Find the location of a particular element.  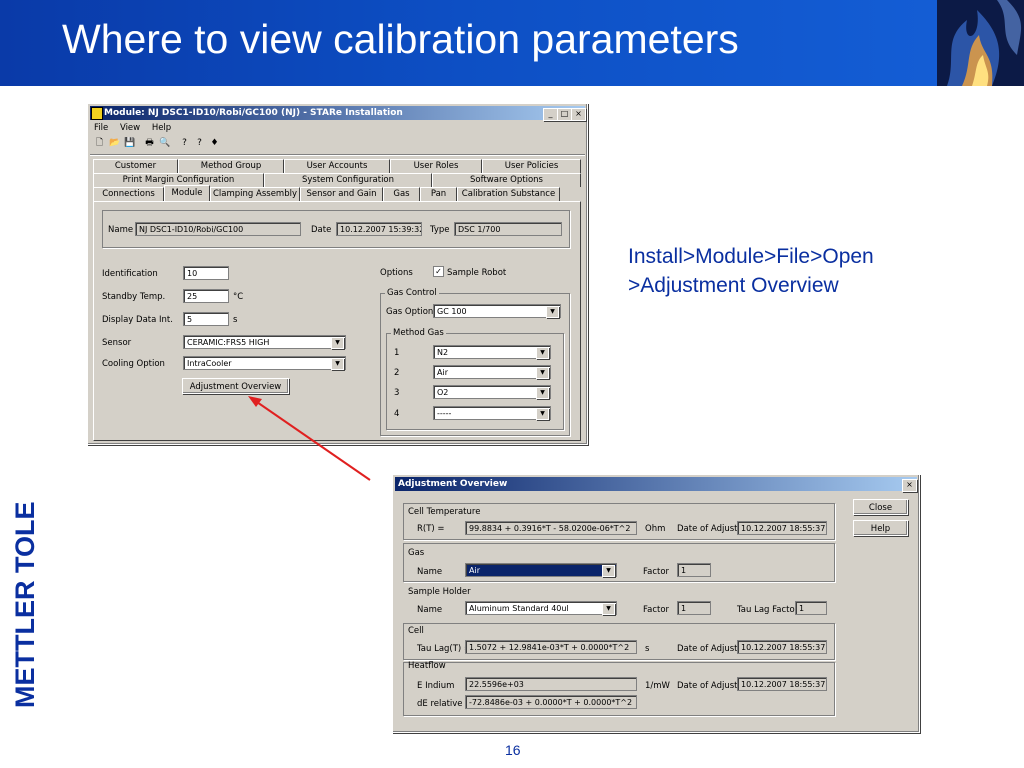

tab-user-policies: User Policies is located at coordinates (531, 166).